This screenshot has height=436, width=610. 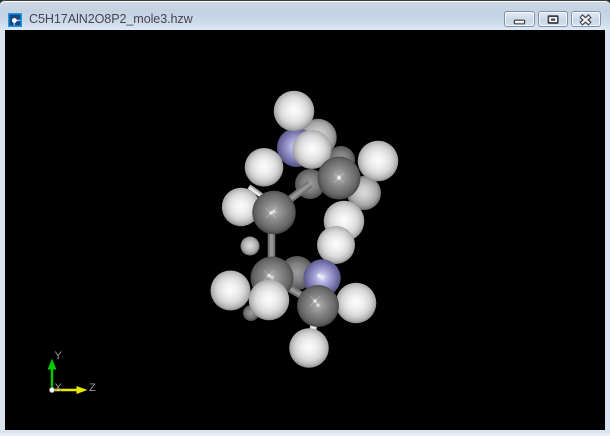 I want to click on svg-text: X, so click(x=59, y=388).